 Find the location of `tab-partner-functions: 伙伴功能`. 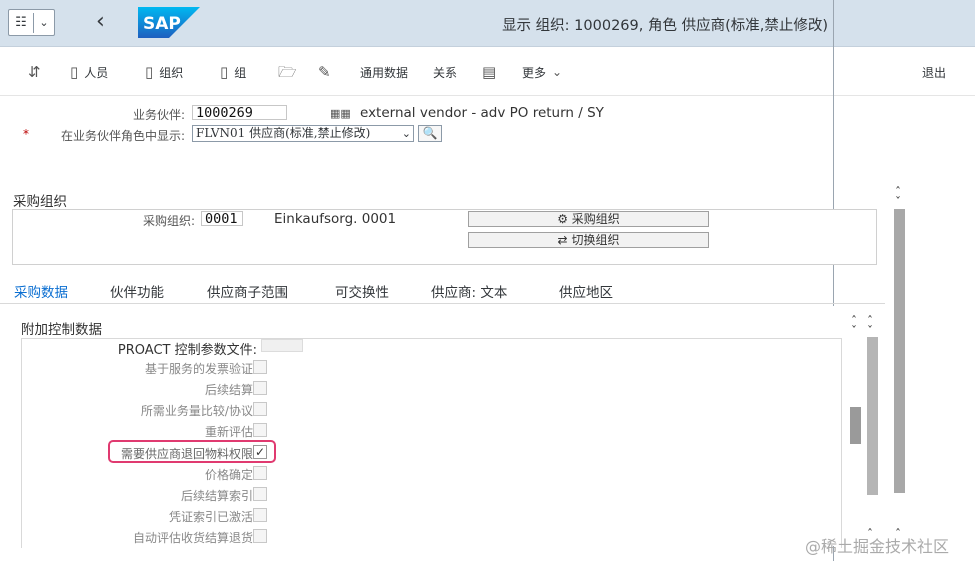

tab-partner-functions: 伙伴功能 is located at coordinates (137, 291).